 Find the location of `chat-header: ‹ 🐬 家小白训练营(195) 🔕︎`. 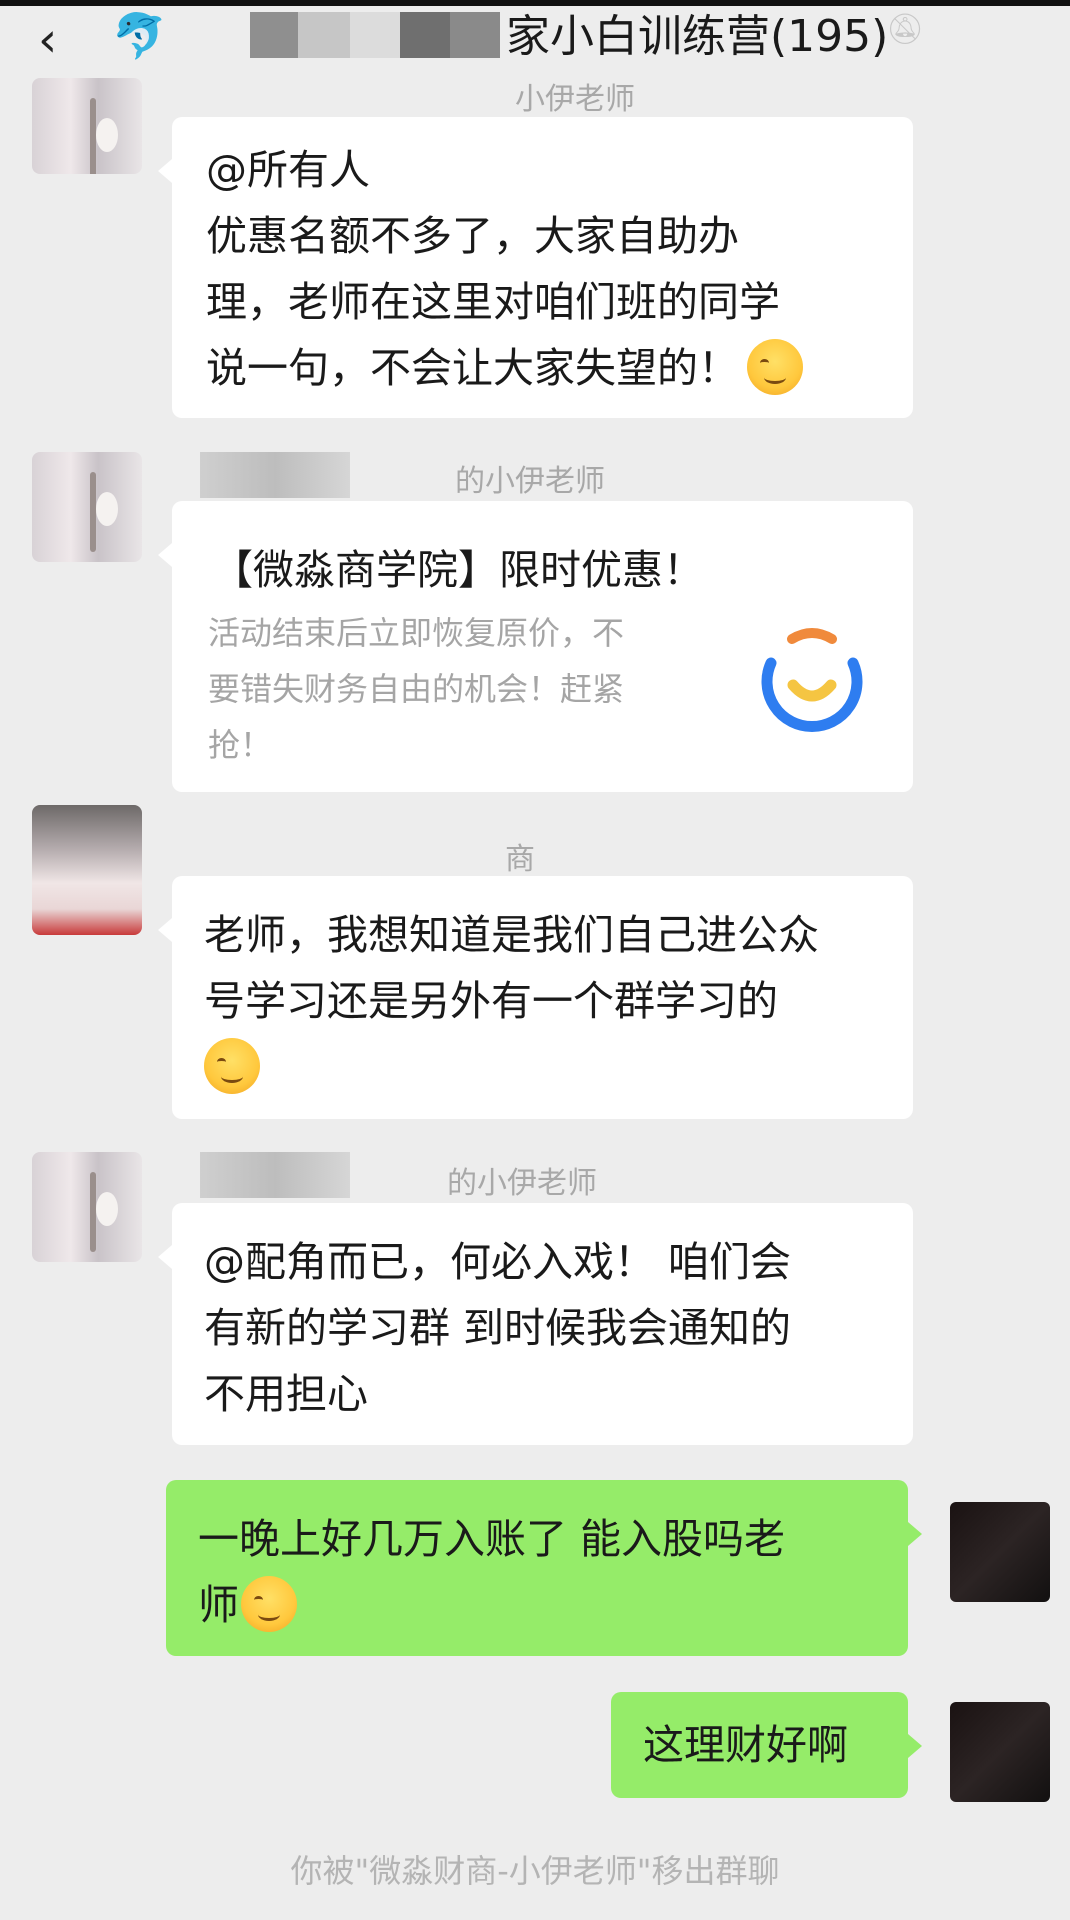

chat-header: ‹ 🐬 家小白训练营(195) 🔕︎ is located at coordinates (535, 40).